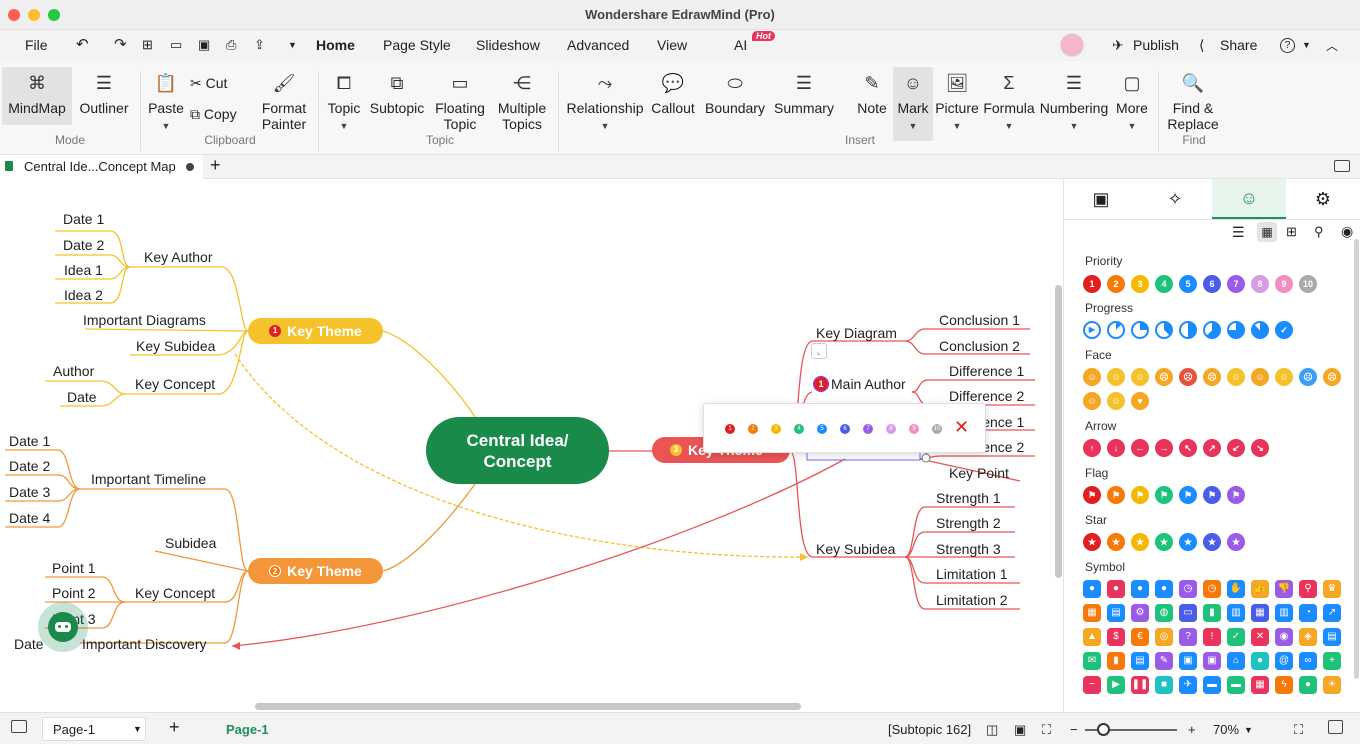 The width and height of the screenshot is (1360, 744). Describe the element at coordinates (147, 45) in the screenshot. I see `new-file-icon: ⊞` at that location.